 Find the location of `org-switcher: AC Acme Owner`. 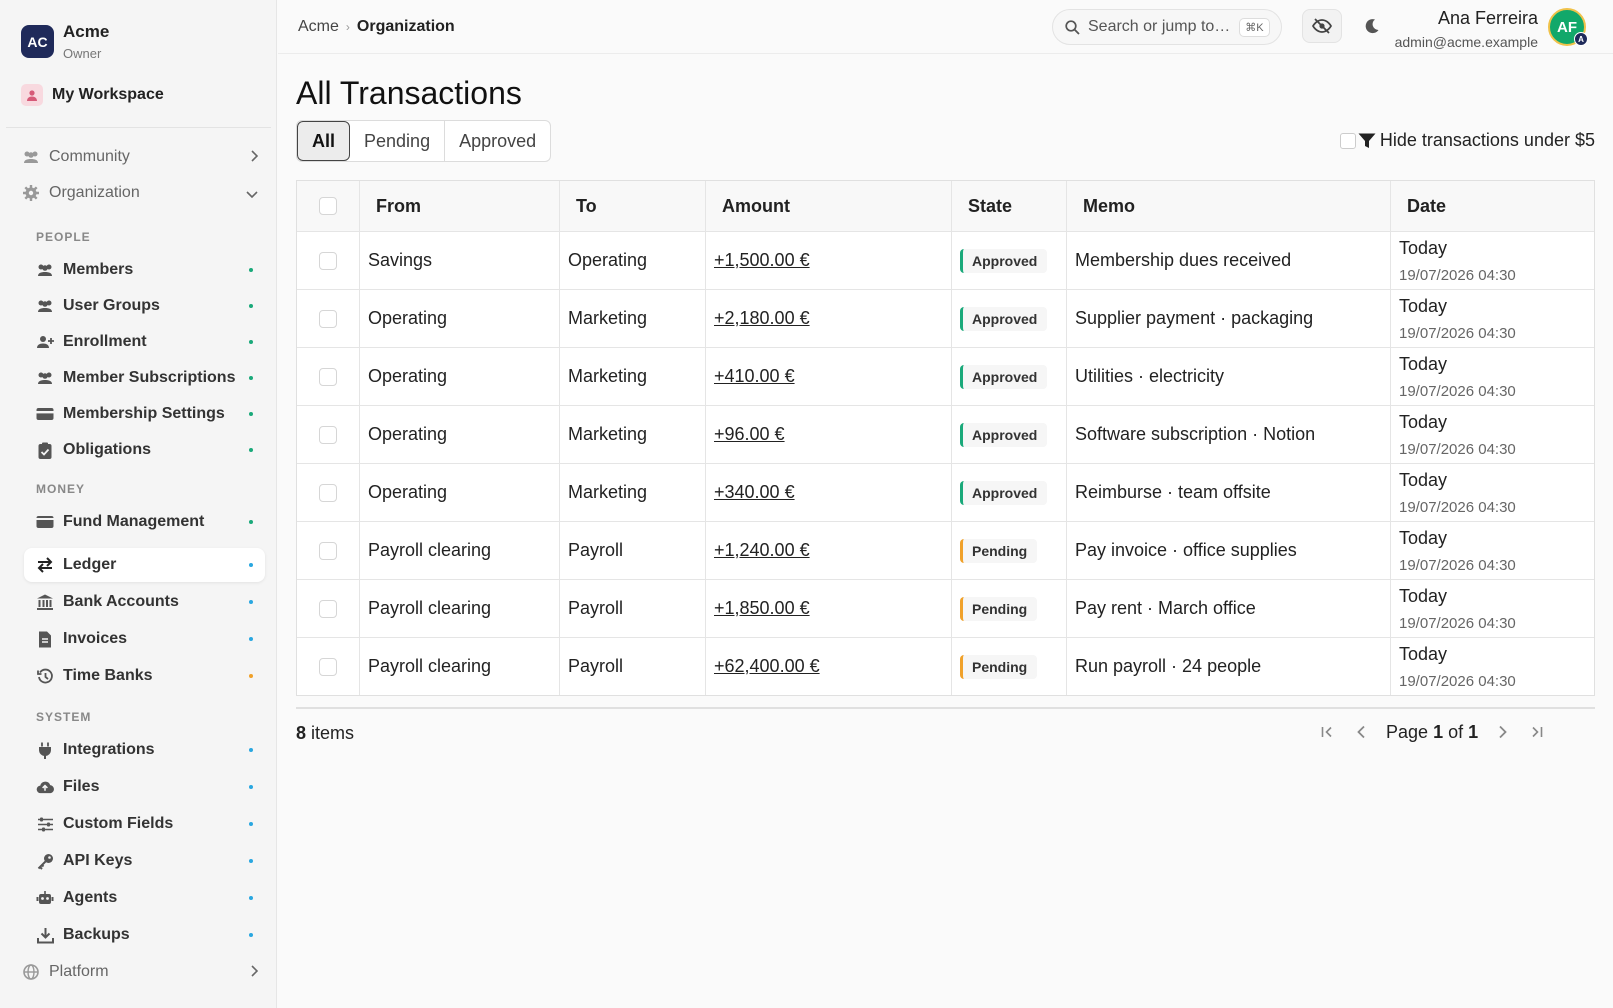

org-switcher: AC Acme Owner is located at coordinates (65, 41).